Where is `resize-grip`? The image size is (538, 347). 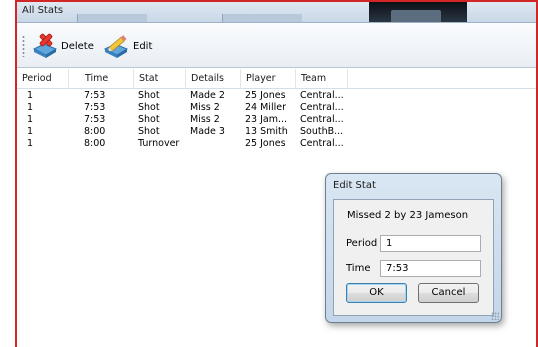
resize-grip is located at coordinates (495, 316).